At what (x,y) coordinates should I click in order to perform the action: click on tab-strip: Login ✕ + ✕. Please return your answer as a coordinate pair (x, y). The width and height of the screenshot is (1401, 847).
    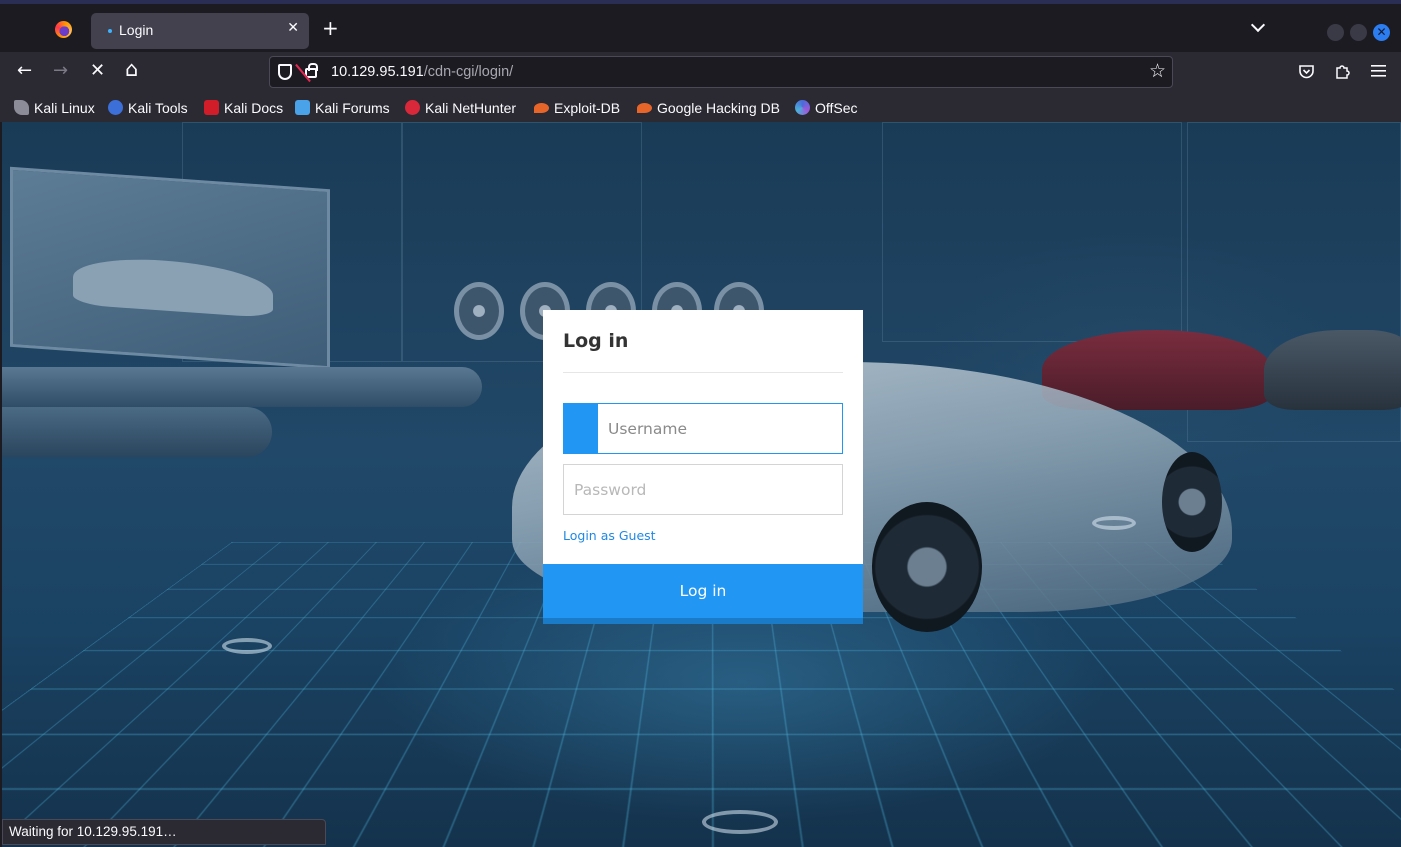
    Looking at the image, I should click on (700, 26).